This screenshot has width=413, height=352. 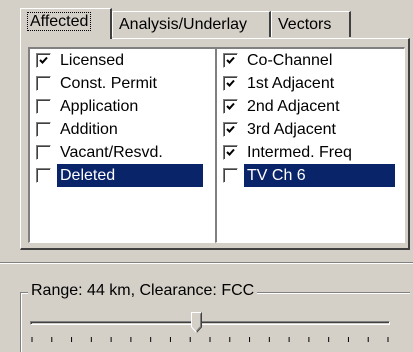 I want to click on interference-type-item-label: Intermed. Freq, so click(x=299, y=152).